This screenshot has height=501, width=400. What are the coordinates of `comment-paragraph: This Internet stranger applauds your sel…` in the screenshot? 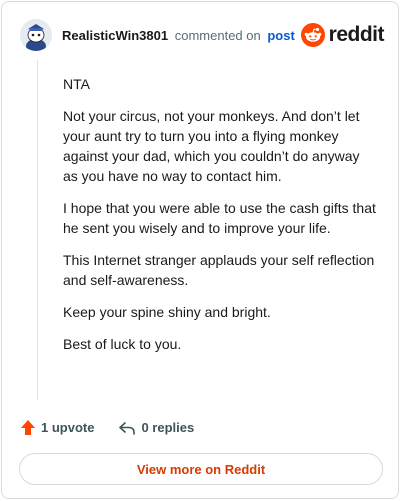 It's located at (219, 270).